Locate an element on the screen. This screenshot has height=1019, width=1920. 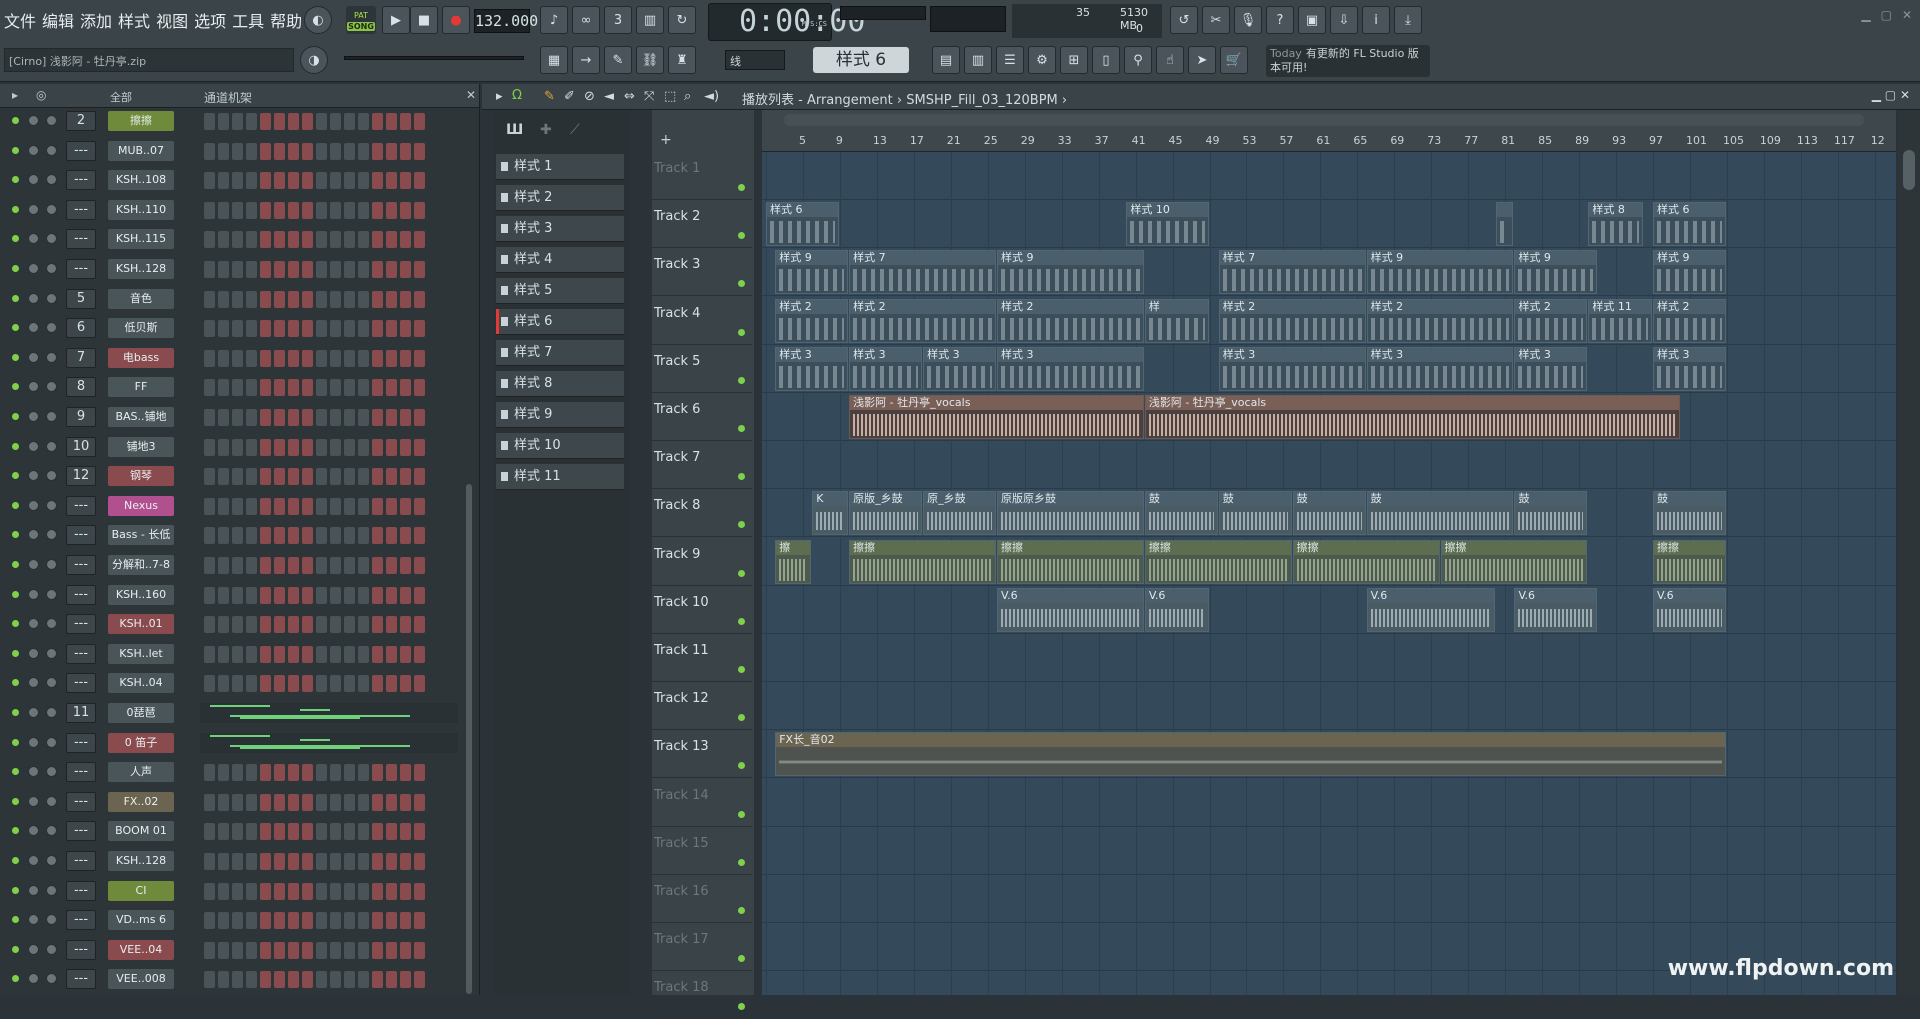
mixer-track-number: 11 is located at coordinates (81, 713).